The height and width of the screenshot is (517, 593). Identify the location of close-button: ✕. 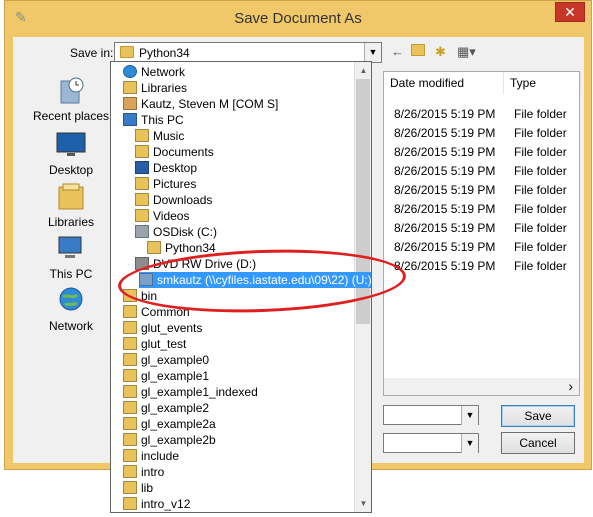
(570, 12).